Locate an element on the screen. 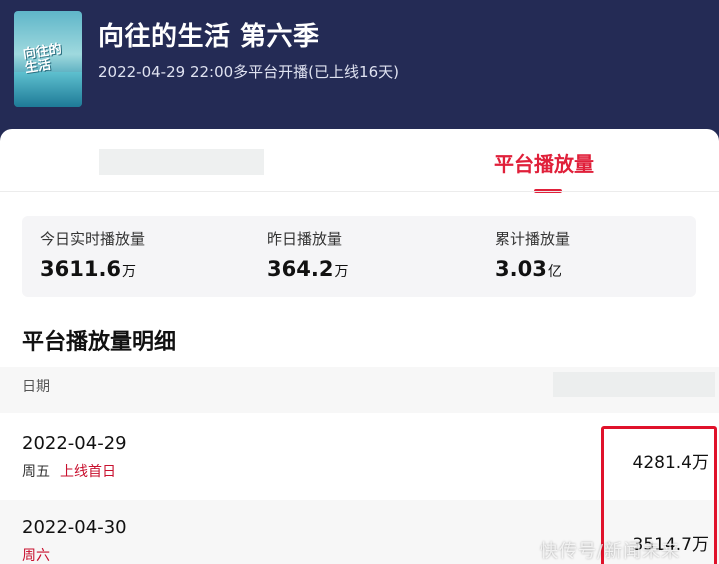 The image size is (719, 564). show-poster: 向往的生活 is located at coordinates (48, 59).